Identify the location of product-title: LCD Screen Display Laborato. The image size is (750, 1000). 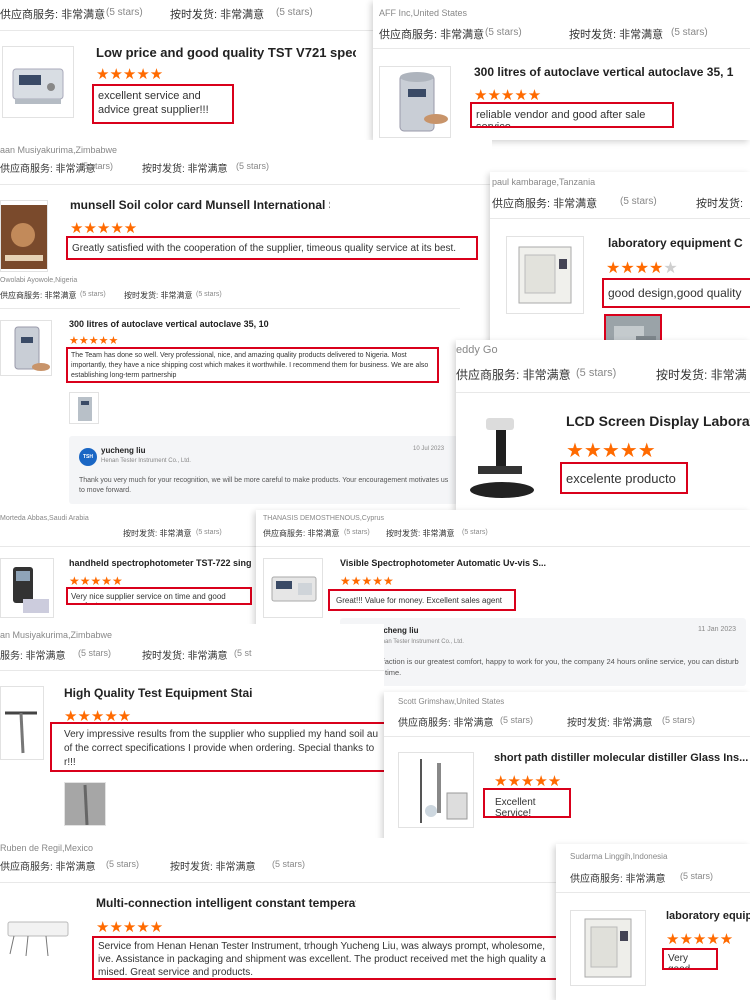
(658, 421).